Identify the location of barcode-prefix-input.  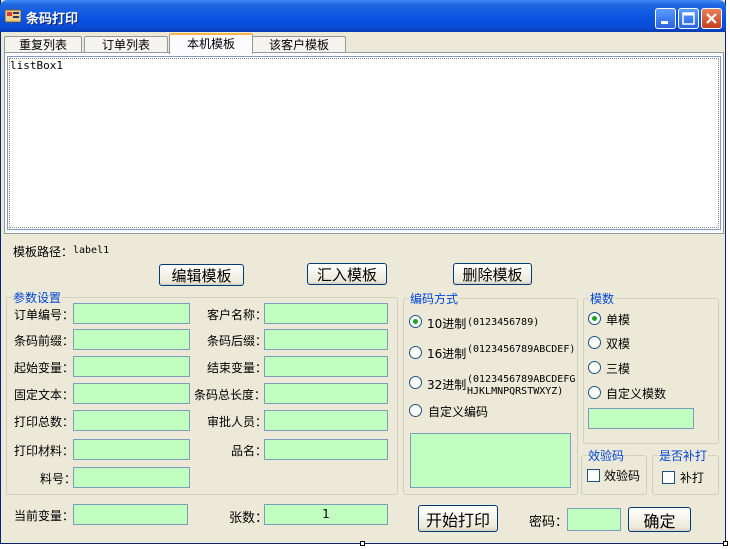
(131, 339).